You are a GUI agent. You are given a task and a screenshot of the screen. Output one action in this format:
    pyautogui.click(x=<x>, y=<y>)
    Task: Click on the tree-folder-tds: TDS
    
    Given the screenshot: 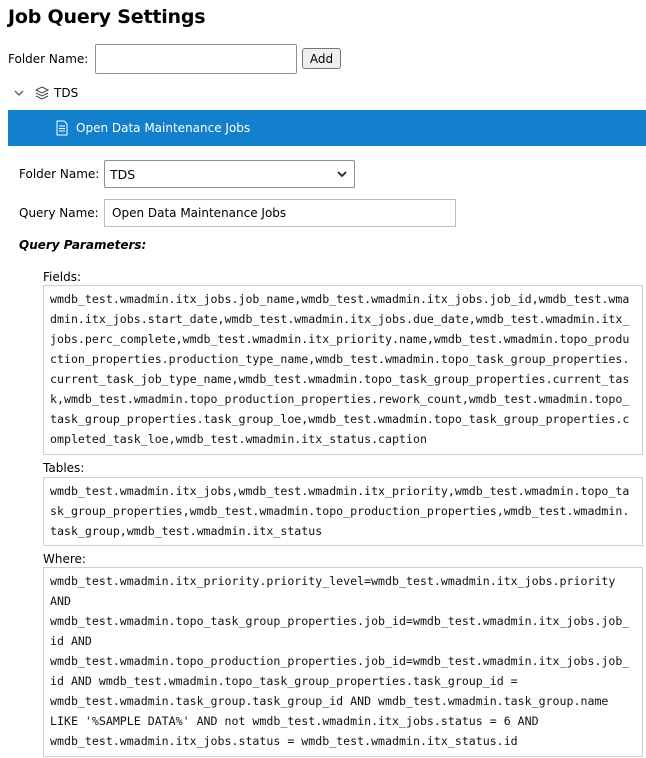 What is the action you would take?
    pyautogui.click(x=45, y=93)
    